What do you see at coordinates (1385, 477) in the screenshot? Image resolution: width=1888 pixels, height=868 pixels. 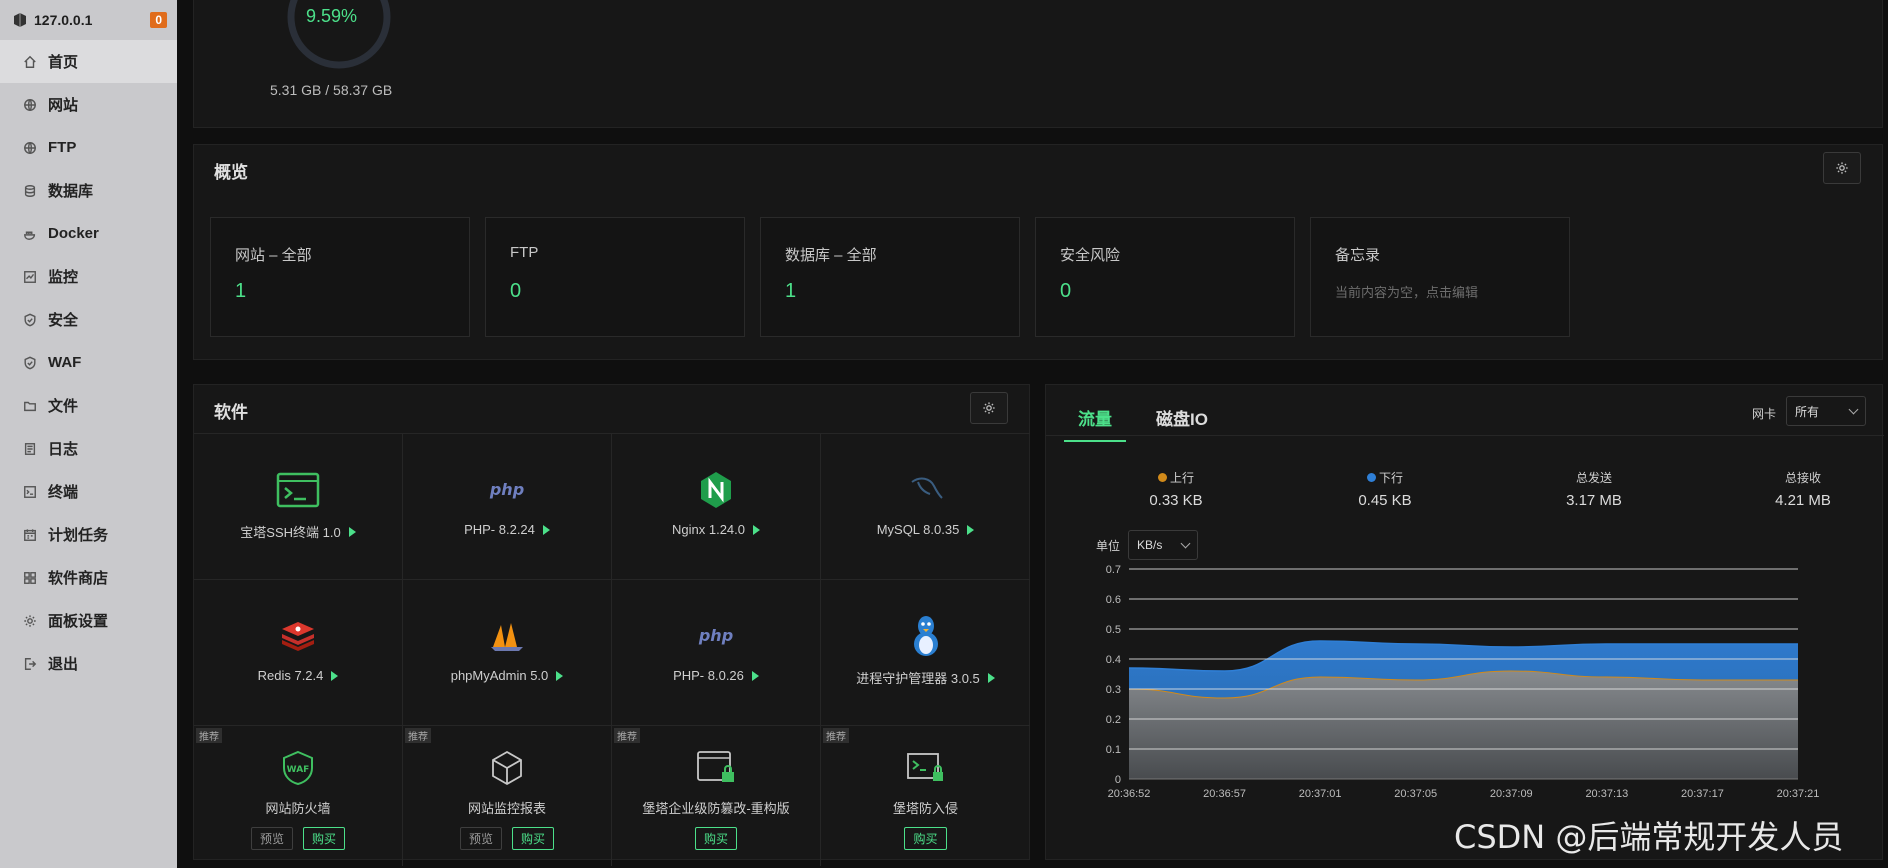 I see `traffic-stat-label-row: 下行` at bounding box center [1385, 477].